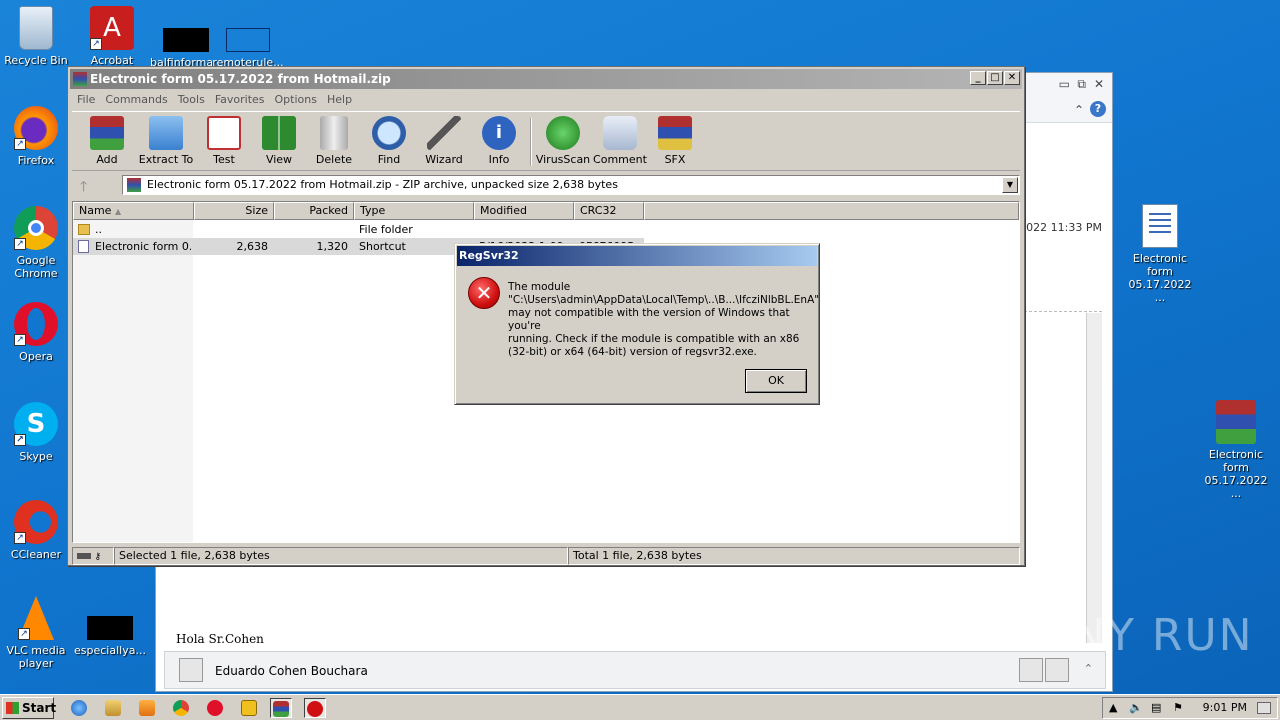 Image resolution: width=1280 pixels, height=720 pixels. What do you see at coordinates (314, 211) in the screenshot?
I see `column-header-packed: Packed` at bounding box center [314, 211].